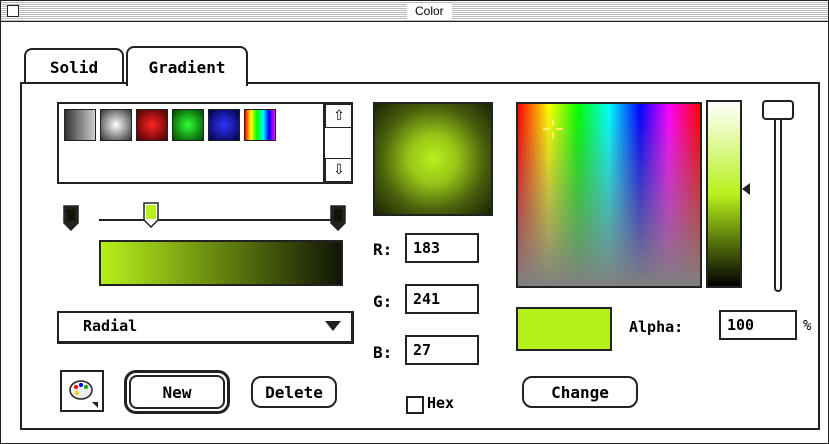 This screenshot has width=829, height=444. I want to click on swatch-rainbow, so click(260, 125).